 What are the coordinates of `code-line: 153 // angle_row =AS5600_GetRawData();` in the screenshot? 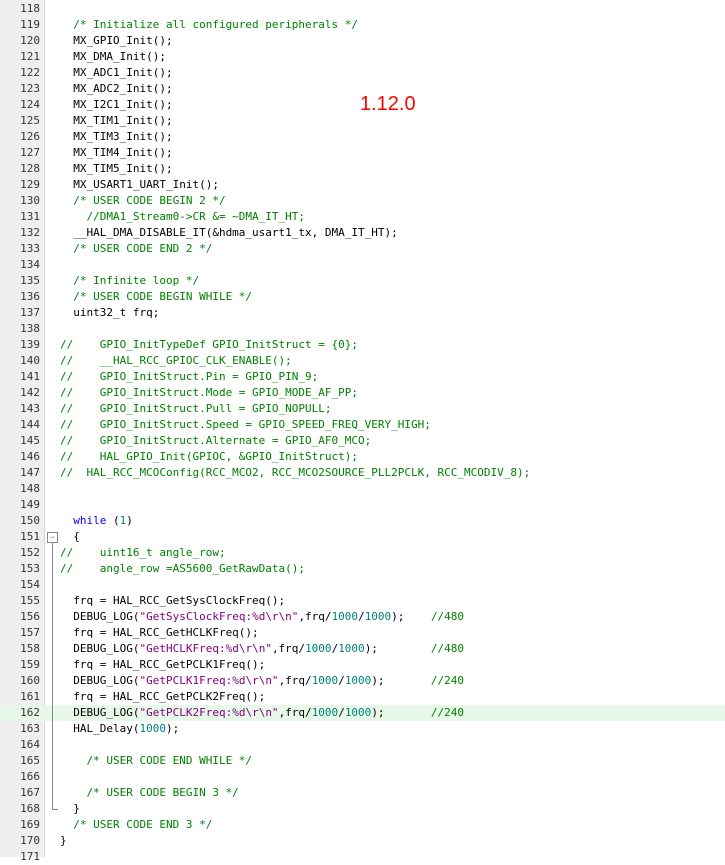 It's located at (362, 569).